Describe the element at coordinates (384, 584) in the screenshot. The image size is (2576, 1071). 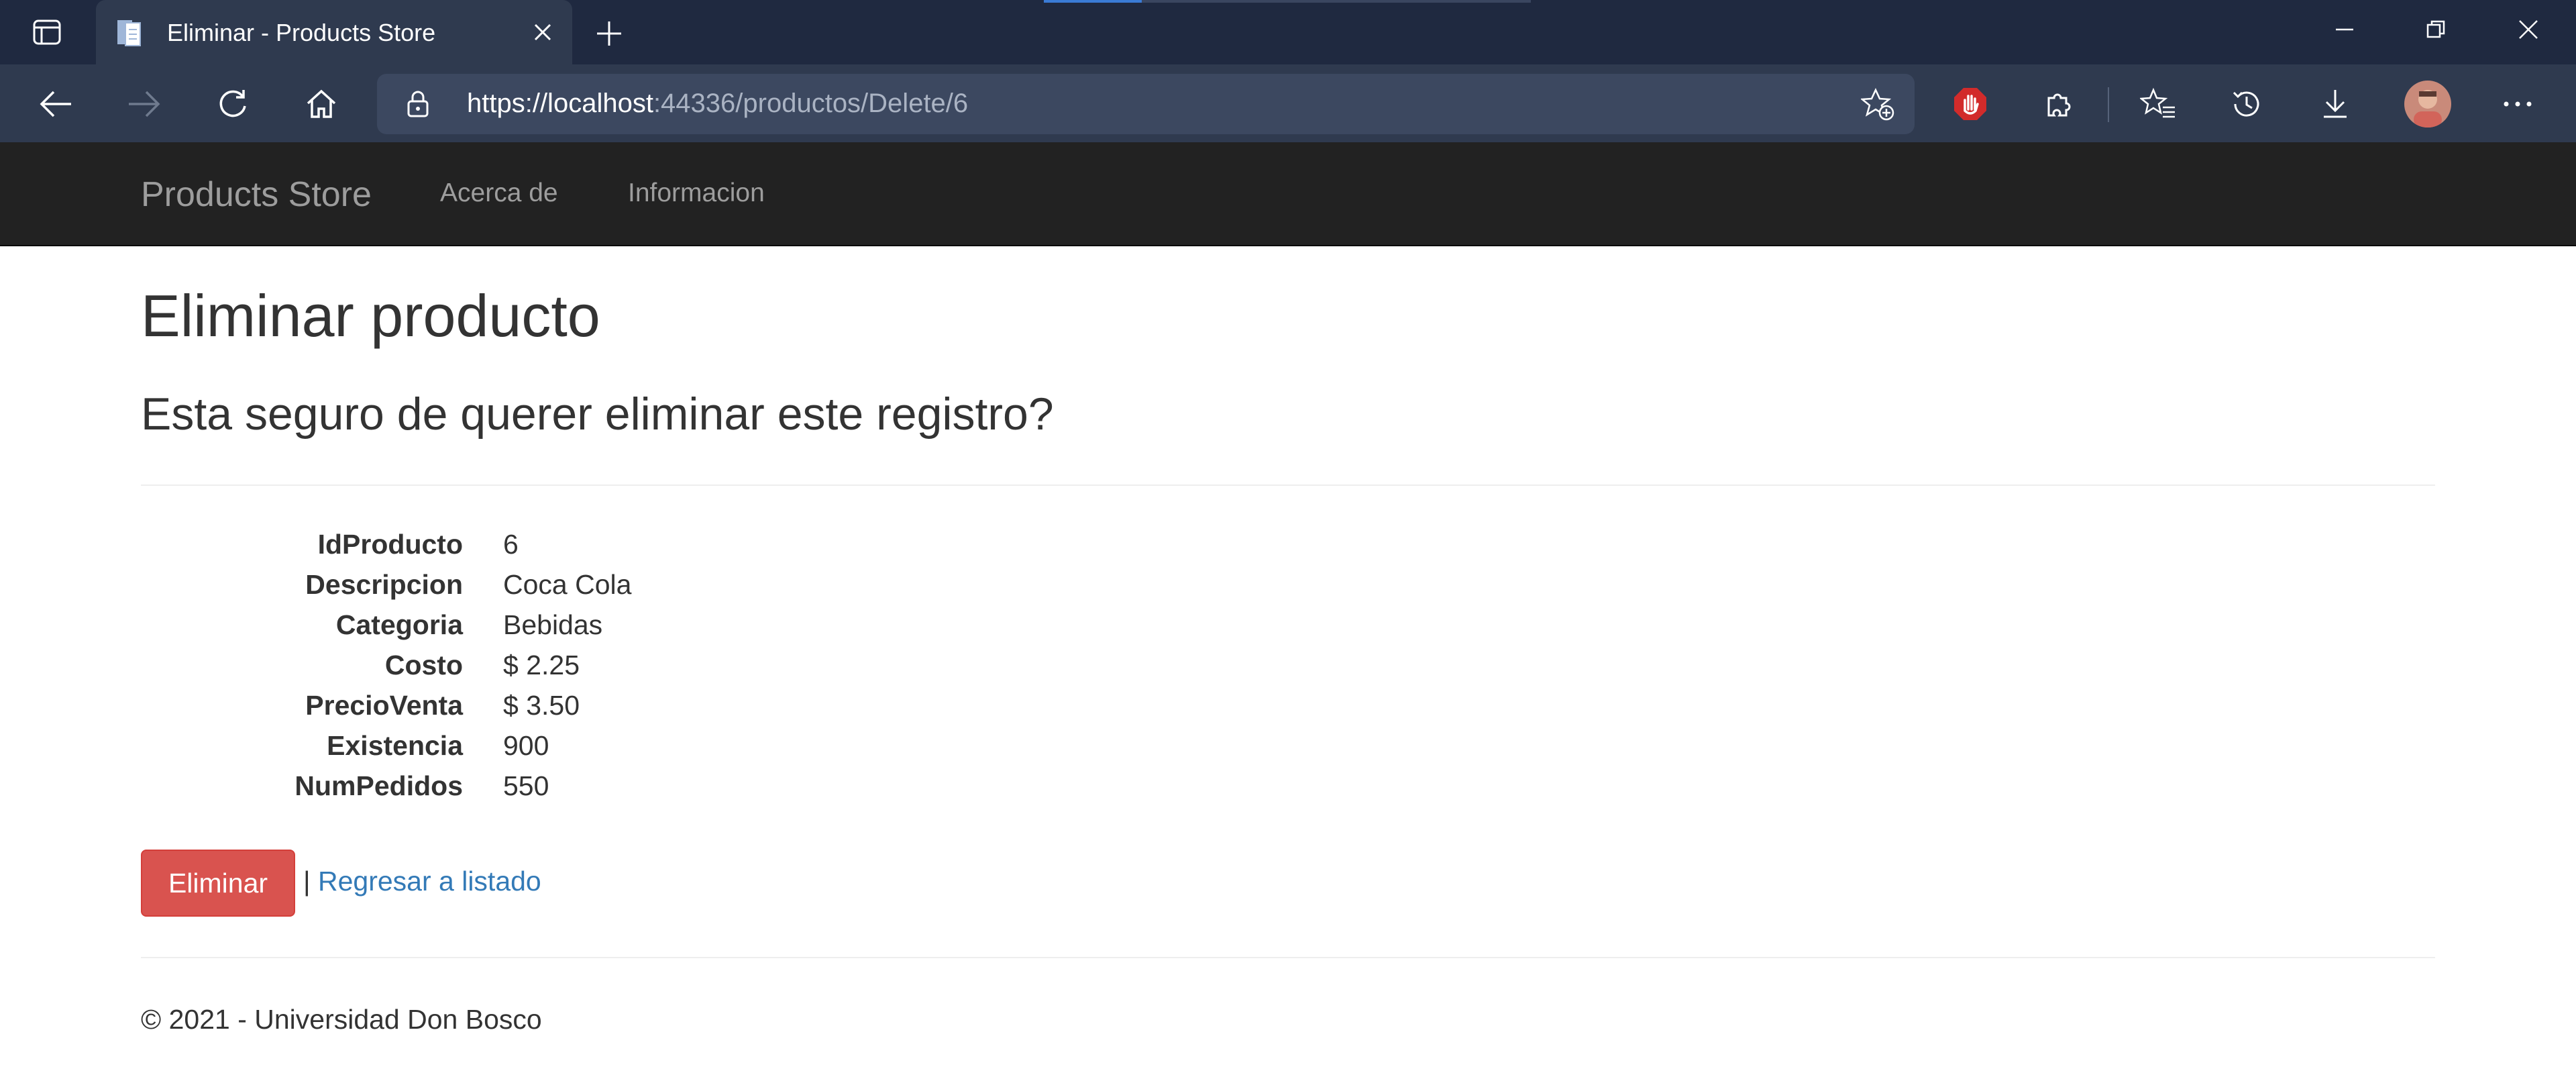
I see `label-descripcion: Descripcion` at that location.